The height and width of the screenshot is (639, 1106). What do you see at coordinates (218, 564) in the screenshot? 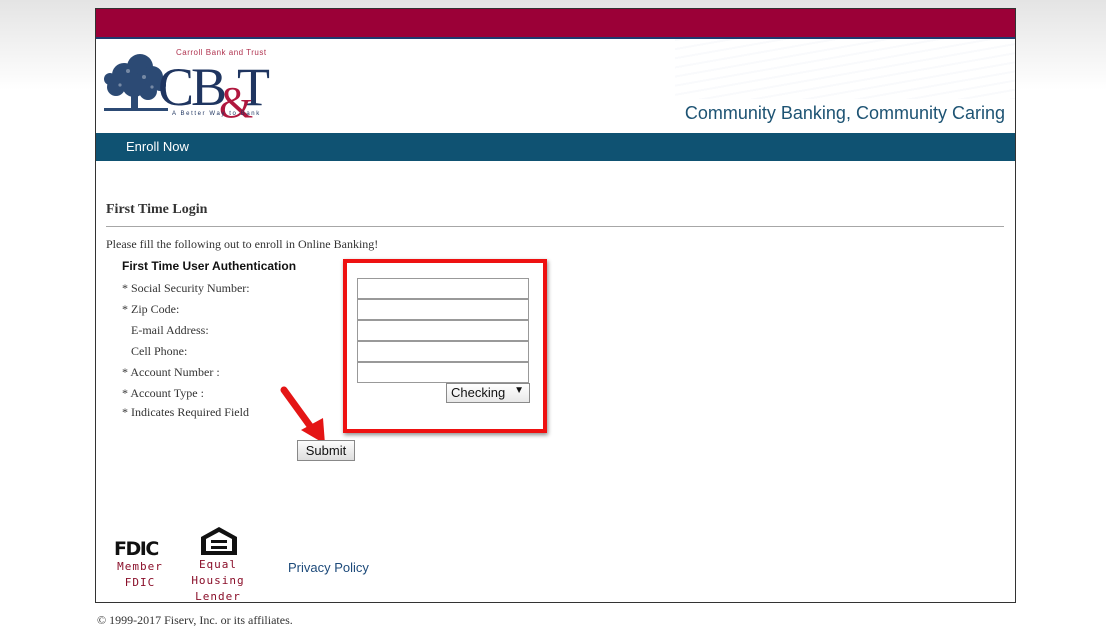
I see `ehl-line-1: Equal` at bounding box center [218, 564].